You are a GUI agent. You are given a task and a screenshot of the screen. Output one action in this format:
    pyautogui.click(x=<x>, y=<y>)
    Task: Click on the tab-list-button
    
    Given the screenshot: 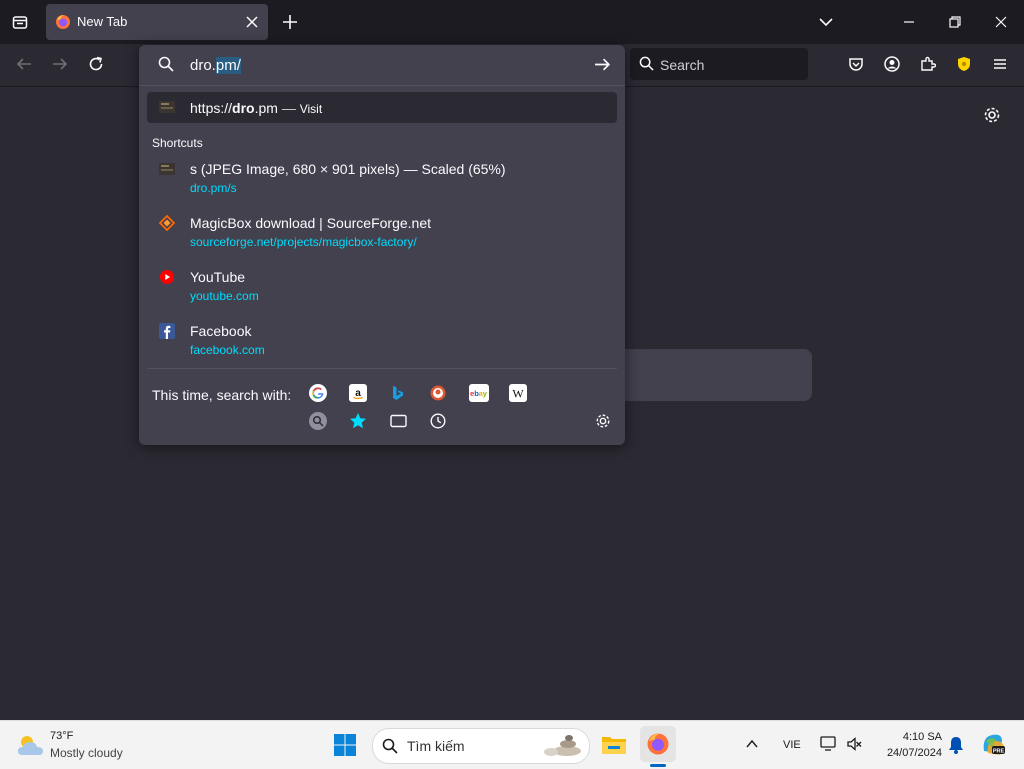 What is the action you would take?
    pyautogui.click(x=20, y=22)
    